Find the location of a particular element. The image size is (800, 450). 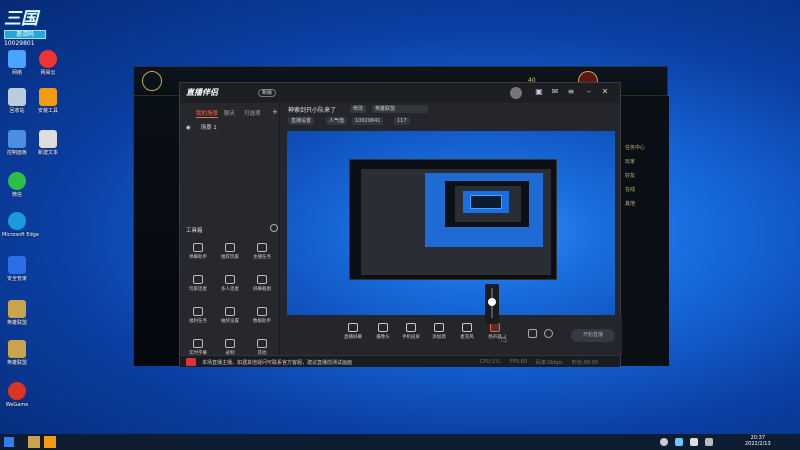

phone-cast-button: 手机投屏 is located at coordinates (411, 331).